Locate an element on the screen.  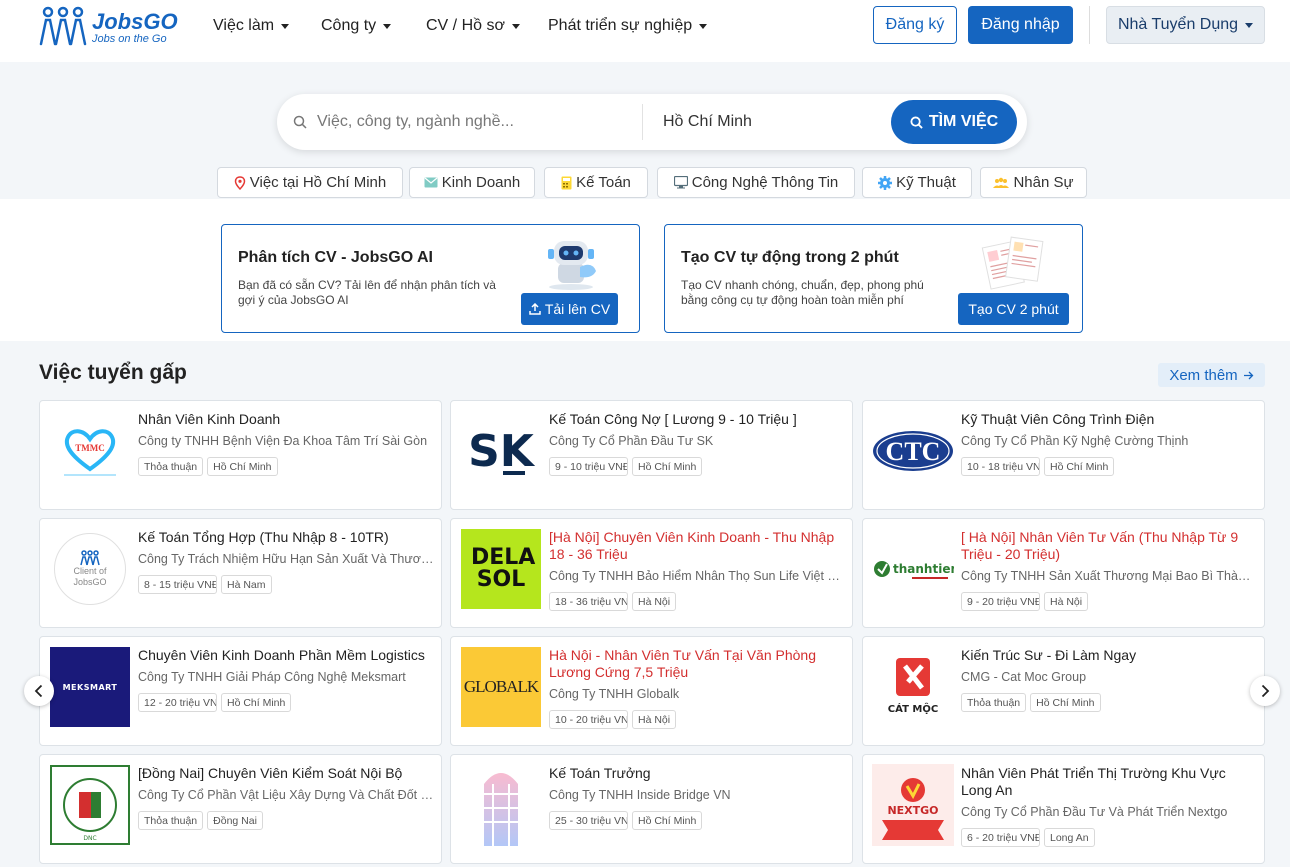
nav-cv-label: CV / Hồ sơ is located at coordinates (465, 25).